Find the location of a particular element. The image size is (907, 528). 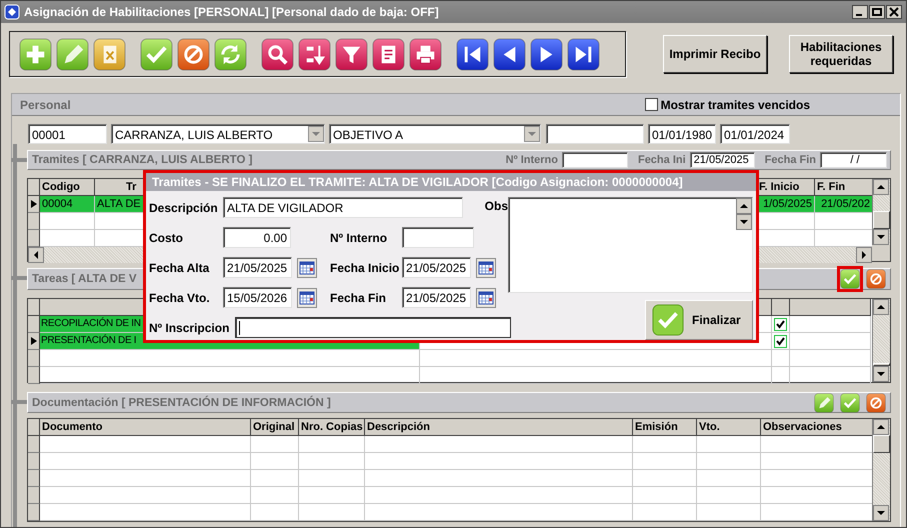

section-title: Personal is located at coordinates (46, 105).